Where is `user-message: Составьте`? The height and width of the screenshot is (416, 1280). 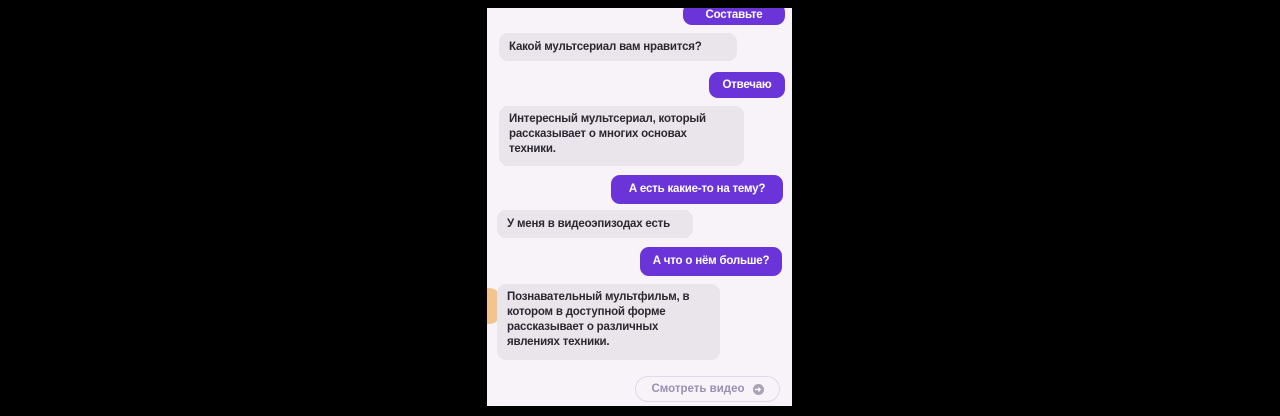 user-message: Составьте is located at coordinates (734, 16).